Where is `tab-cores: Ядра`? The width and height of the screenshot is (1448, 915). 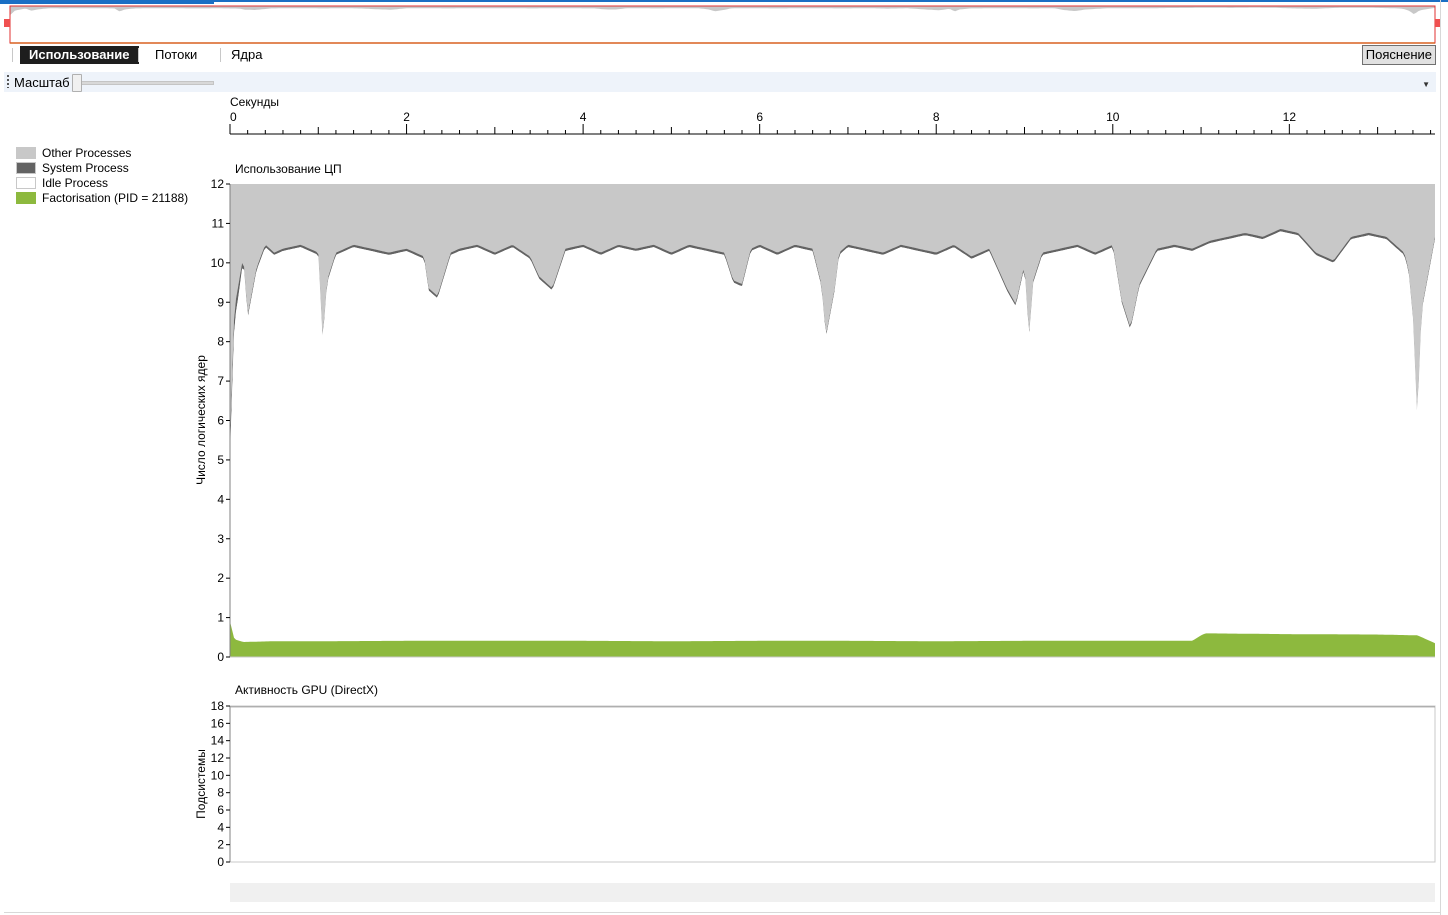
tab-cores: Ядра is located at coordinates (246, 55).